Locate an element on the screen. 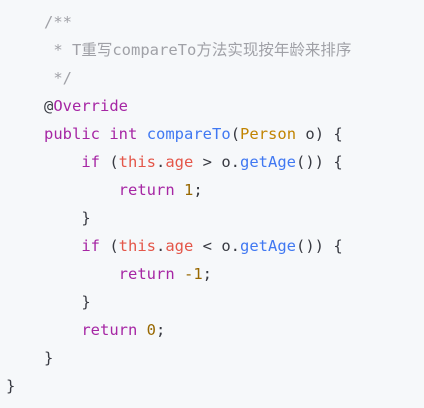  code-token-comment: */ is located at coordinates (58, 78).